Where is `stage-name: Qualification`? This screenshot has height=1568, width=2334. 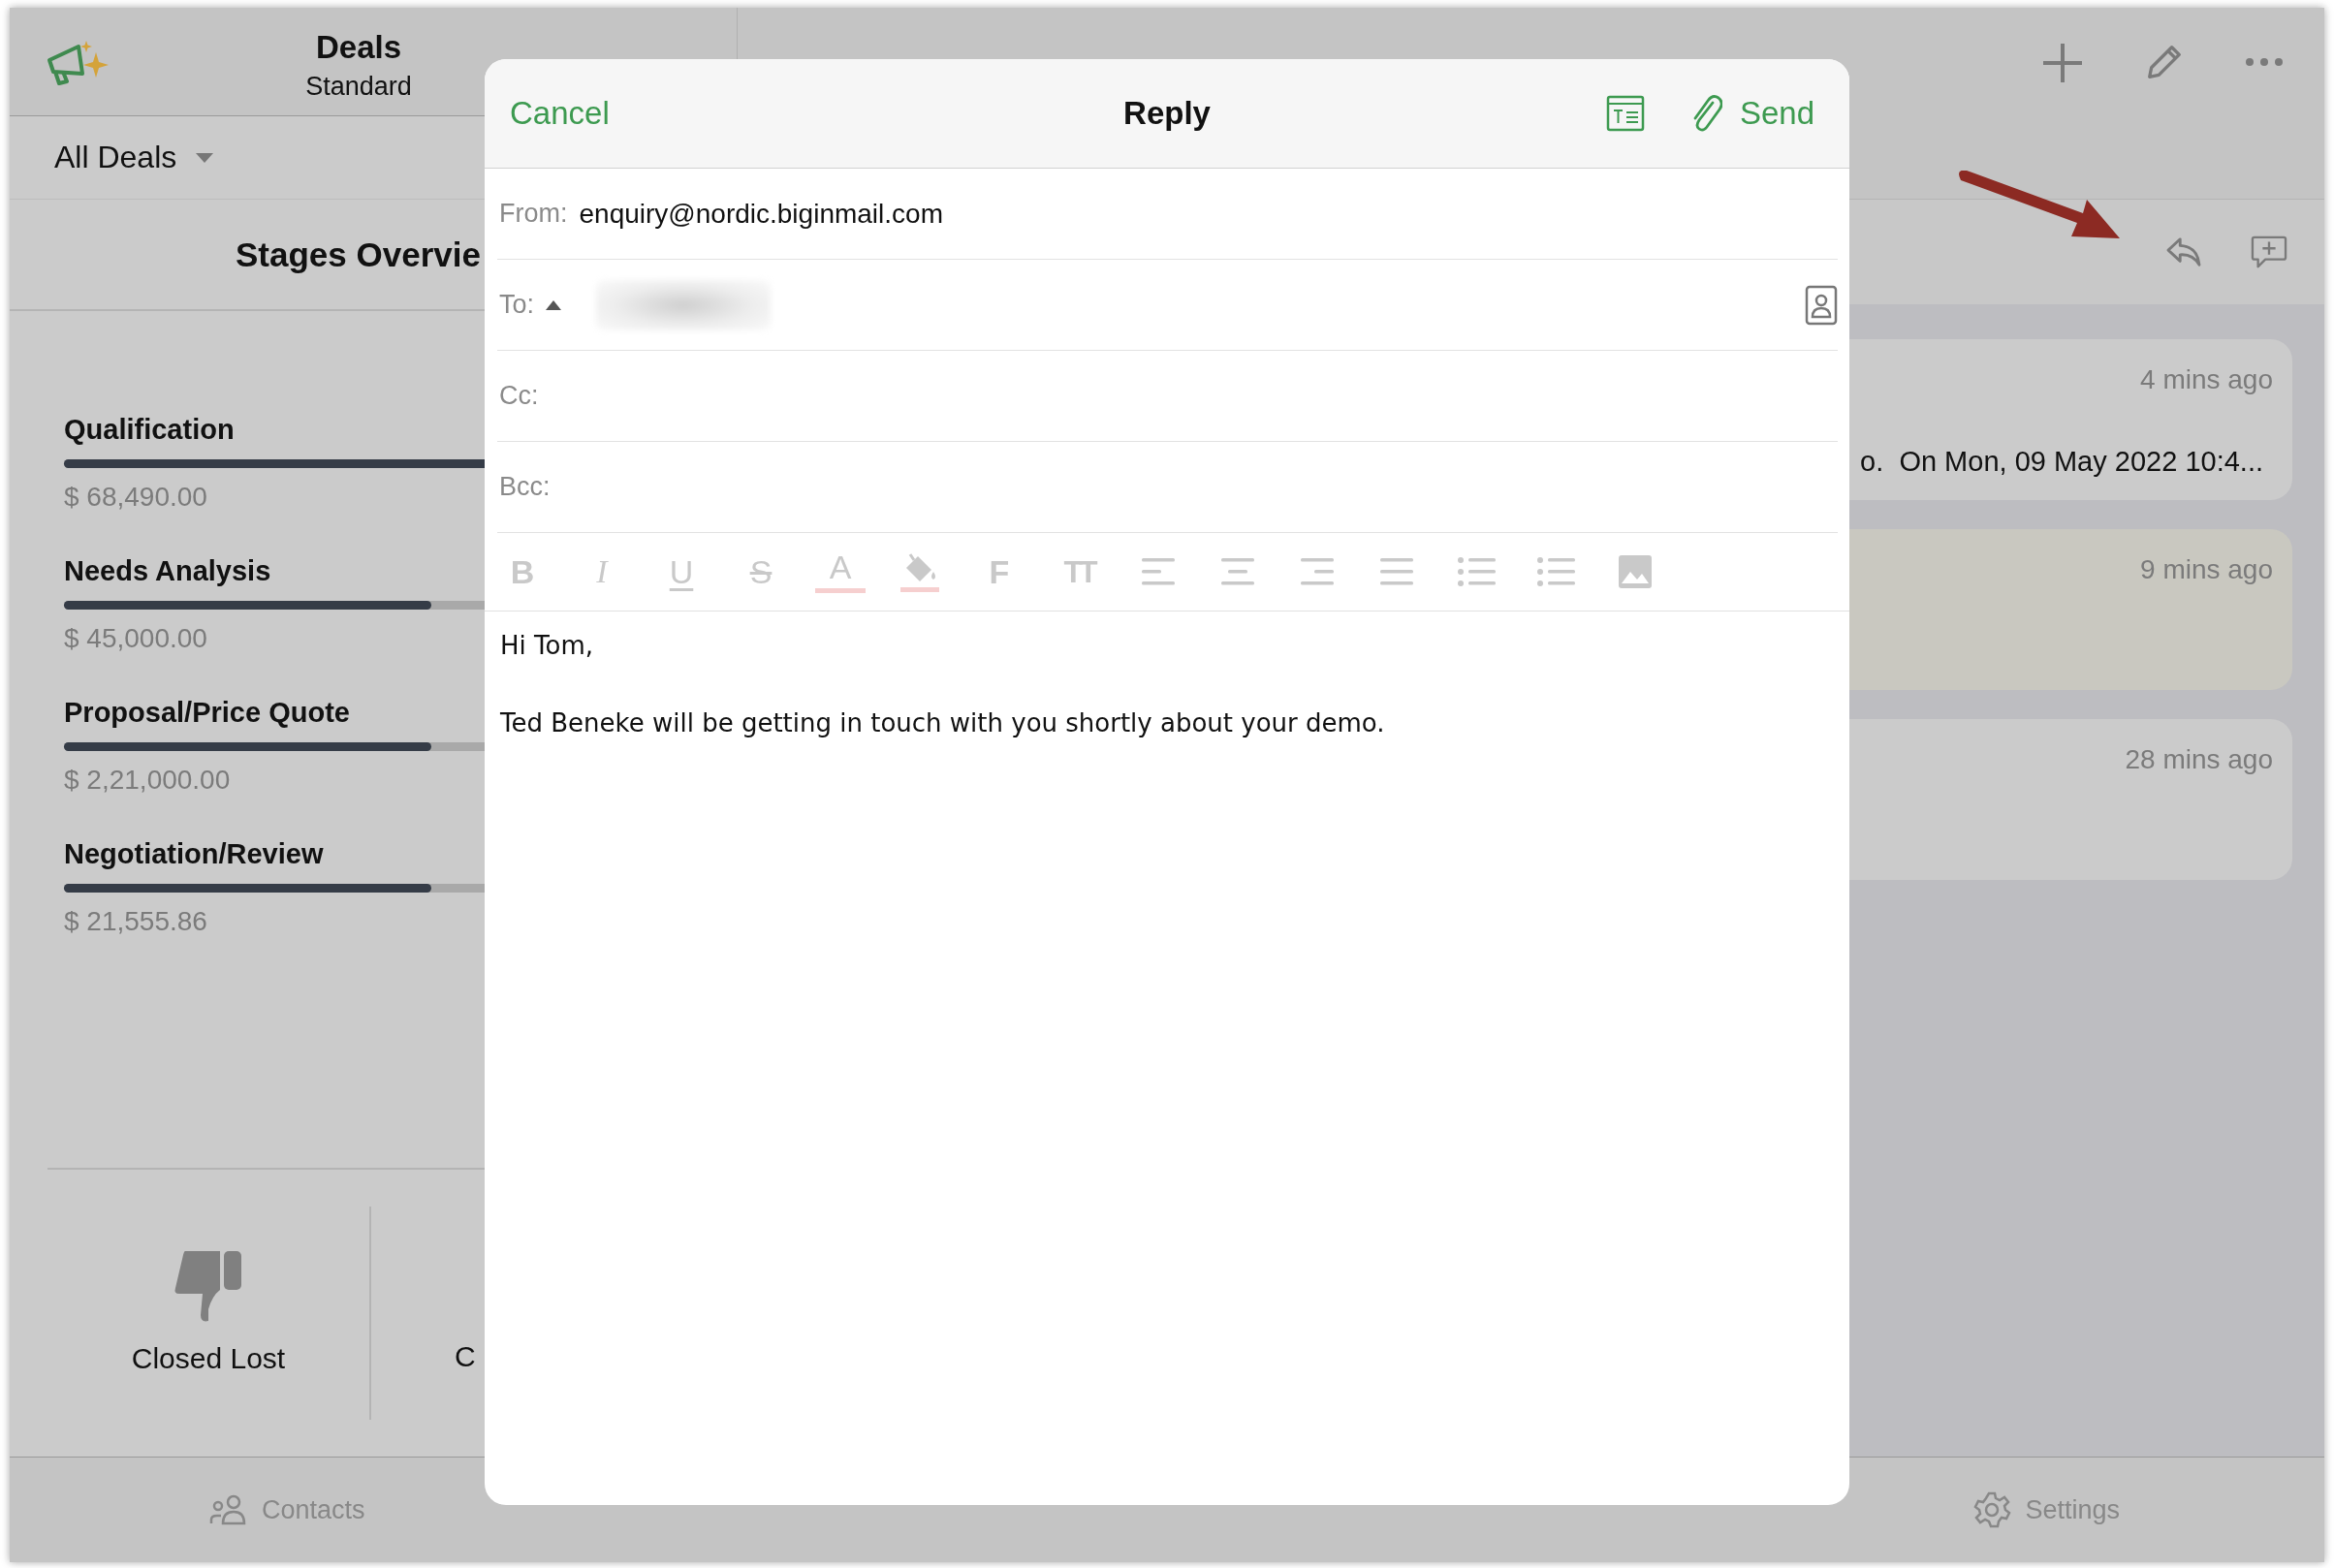
stage-name: Qualification is located at coordinates (149, 430).